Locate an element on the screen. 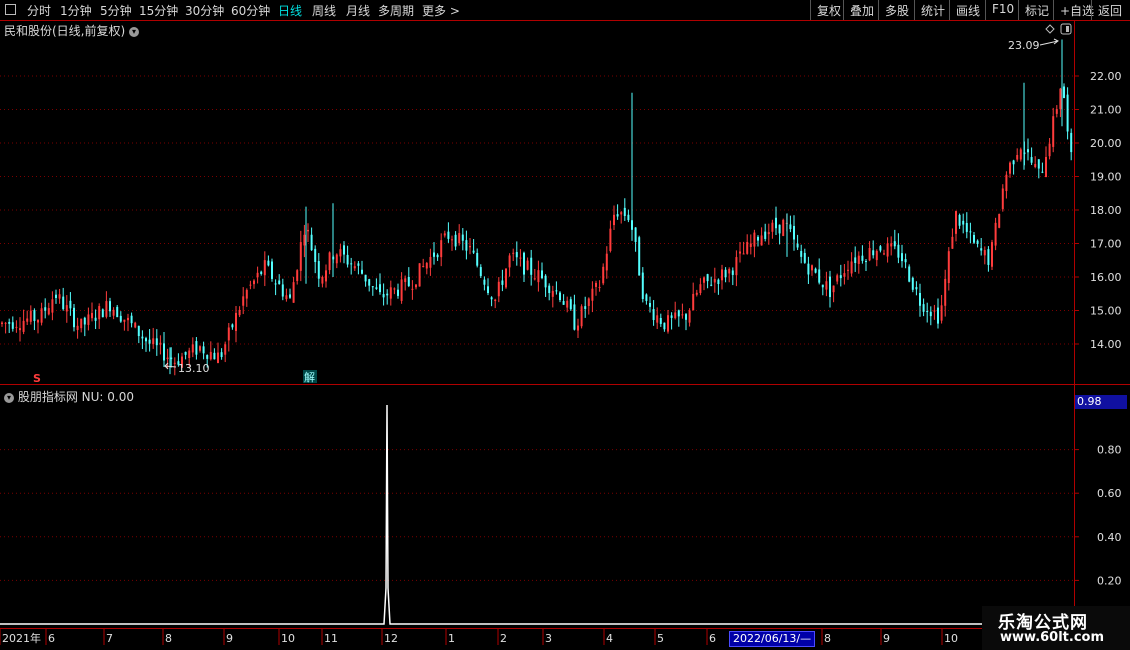 The image size is (1130, 650). signal-s-marker: S is located at coordinates (37, 378).